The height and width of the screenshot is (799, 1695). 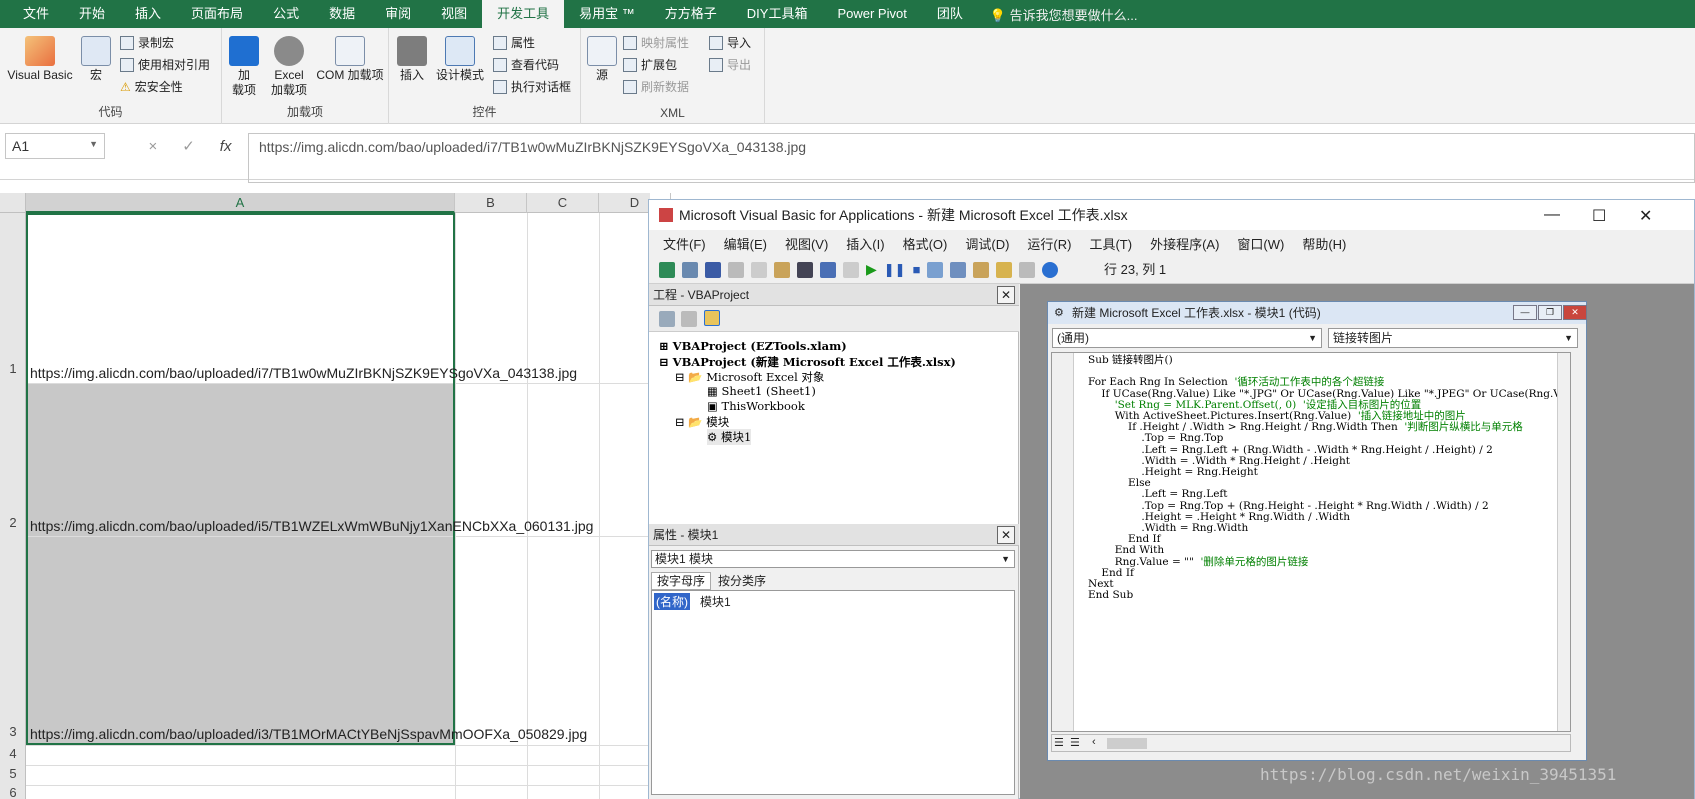 What do you see at coordinates (55, 146) in the screenshot?
I see `name-box: A1 ▼` at bounding box center [55, 146].